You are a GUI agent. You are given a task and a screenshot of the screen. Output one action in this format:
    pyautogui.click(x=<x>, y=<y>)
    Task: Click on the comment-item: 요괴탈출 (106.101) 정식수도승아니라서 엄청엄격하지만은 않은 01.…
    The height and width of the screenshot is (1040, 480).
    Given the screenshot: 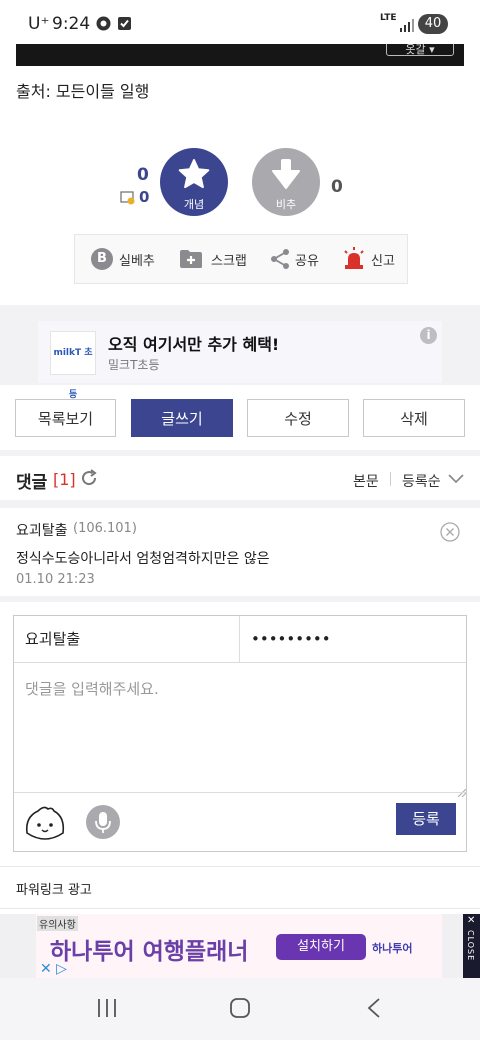 What is the action you would take?
    pyautogui.click(x=240, y=552)
    